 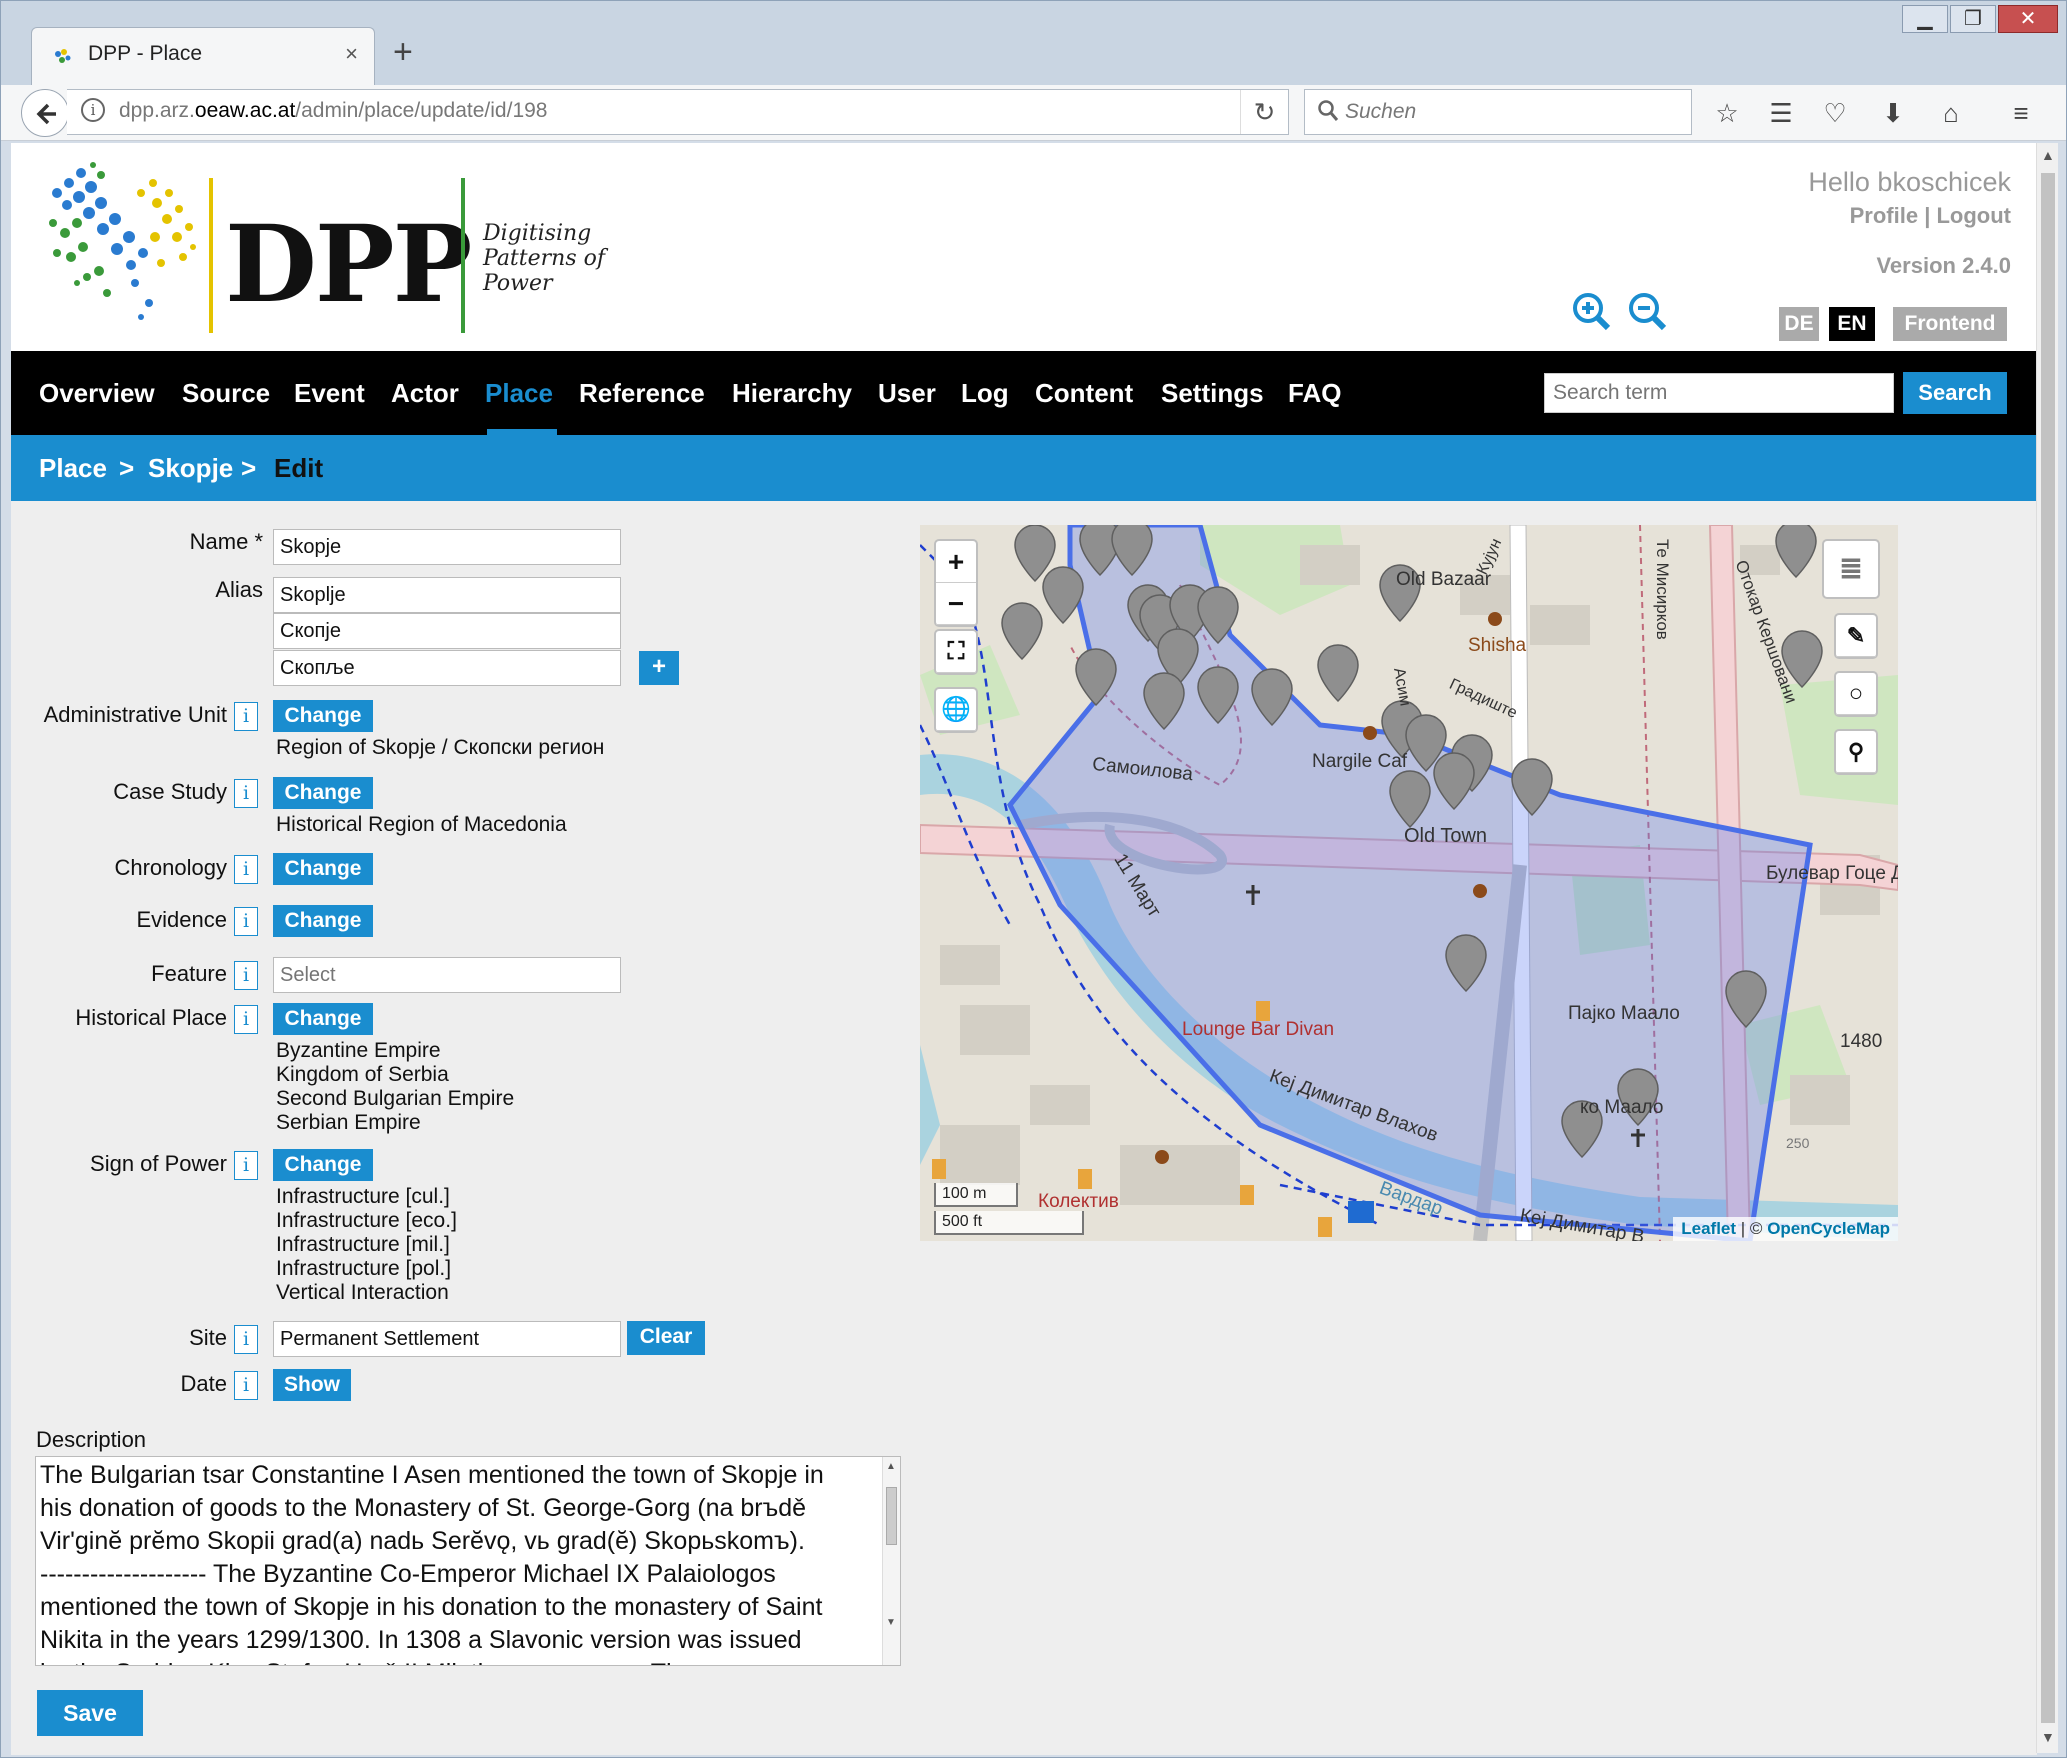 I want to click on site-search-input, so click(x=1719, y=393).